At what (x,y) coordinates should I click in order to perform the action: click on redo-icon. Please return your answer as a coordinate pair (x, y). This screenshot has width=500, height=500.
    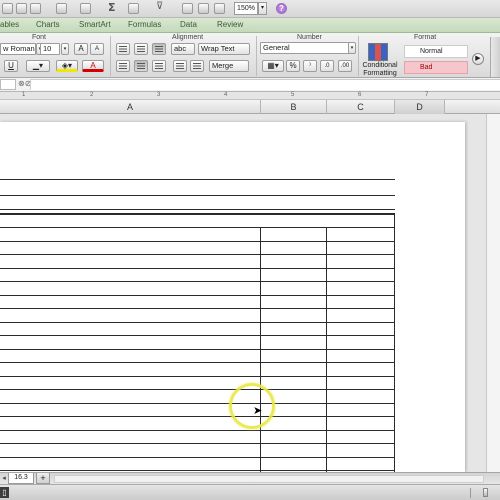
    Looking at the image, I should click on (85, 8).